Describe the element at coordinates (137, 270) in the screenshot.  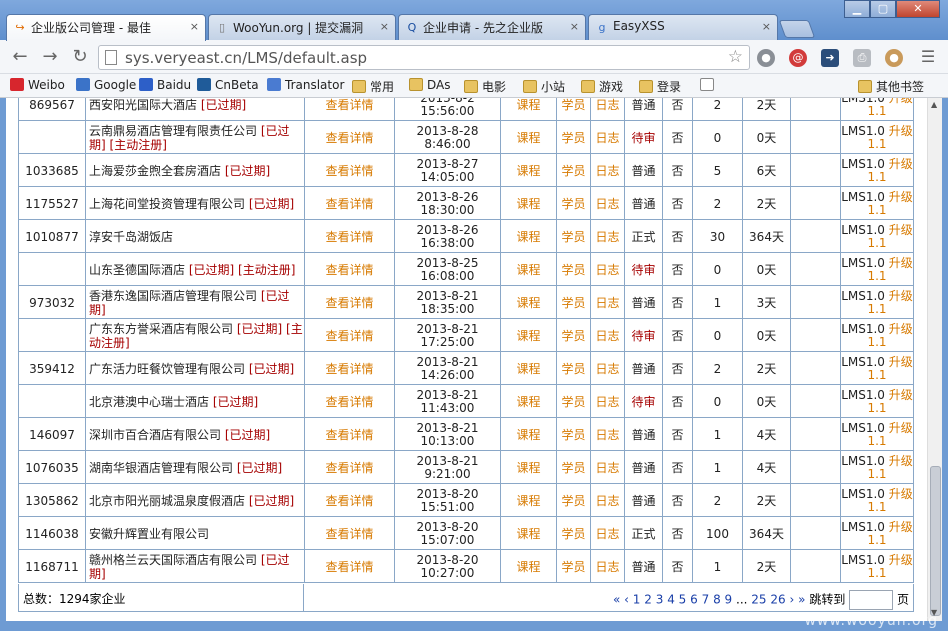
I see `company-name-link: 山东圣德国际酒店` at that location.